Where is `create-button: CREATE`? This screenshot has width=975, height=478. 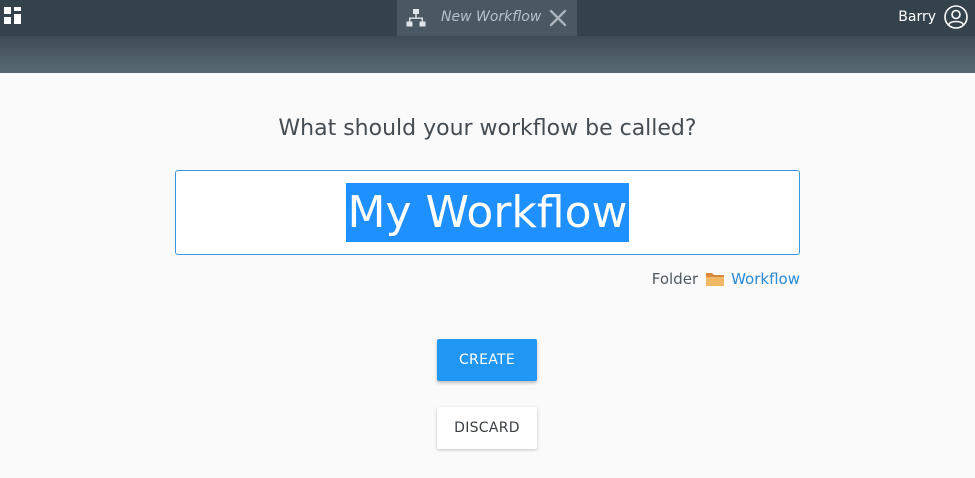 create-button: CREATE is located at coordinates (487, 360).